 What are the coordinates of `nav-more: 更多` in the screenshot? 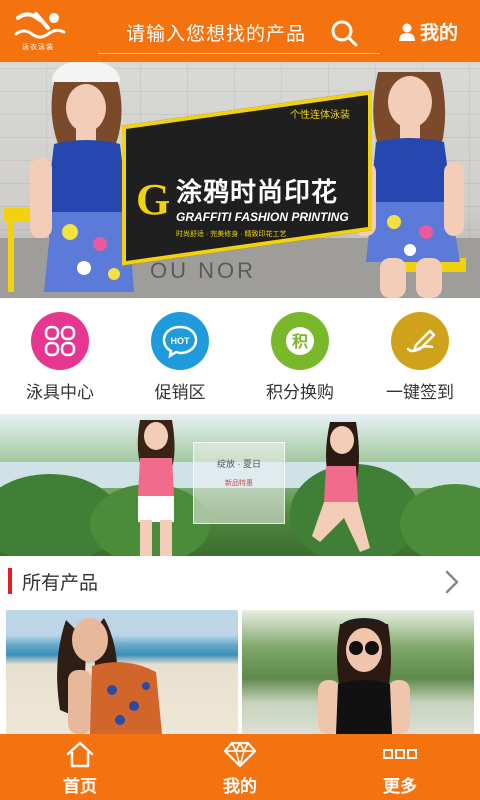 It's located at (400, 767).